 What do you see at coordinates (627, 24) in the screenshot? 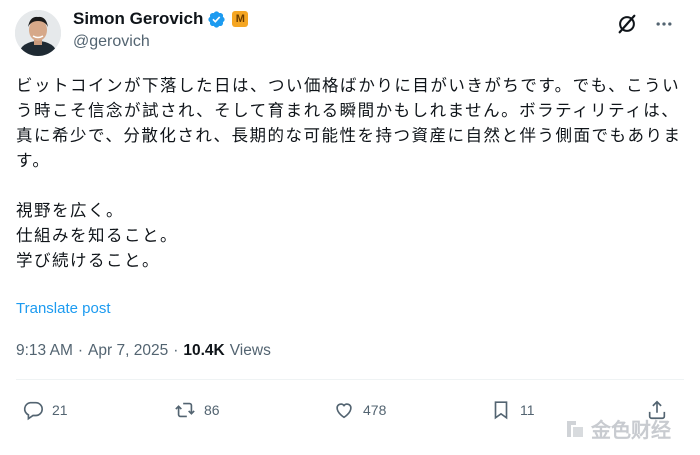
I see `grok-icon` at bounding box center [627, 24].